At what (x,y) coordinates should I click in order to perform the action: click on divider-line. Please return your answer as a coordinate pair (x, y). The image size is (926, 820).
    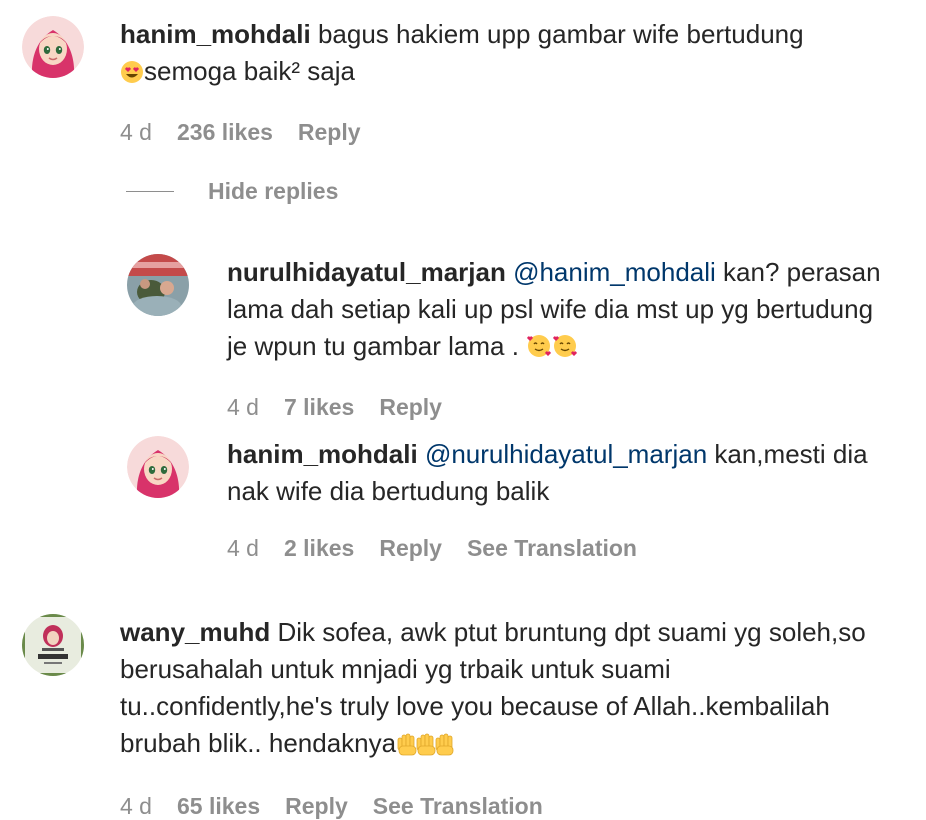
    Looking at the image, I should click on (150, 191).